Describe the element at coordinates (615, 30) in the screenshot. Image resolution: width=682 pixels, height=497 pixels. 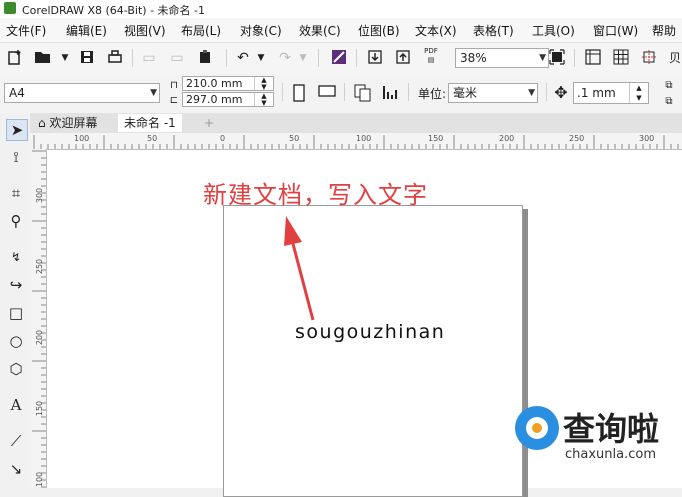
I see `menu-window: 窗口(W)` at that location.